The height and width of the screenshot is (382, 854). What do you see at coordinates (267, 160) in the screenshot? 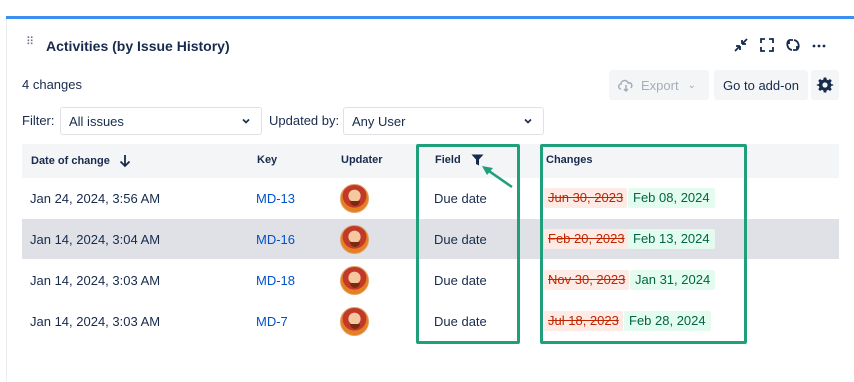
I see `column-key: Key` at bounding box center [267, 160].